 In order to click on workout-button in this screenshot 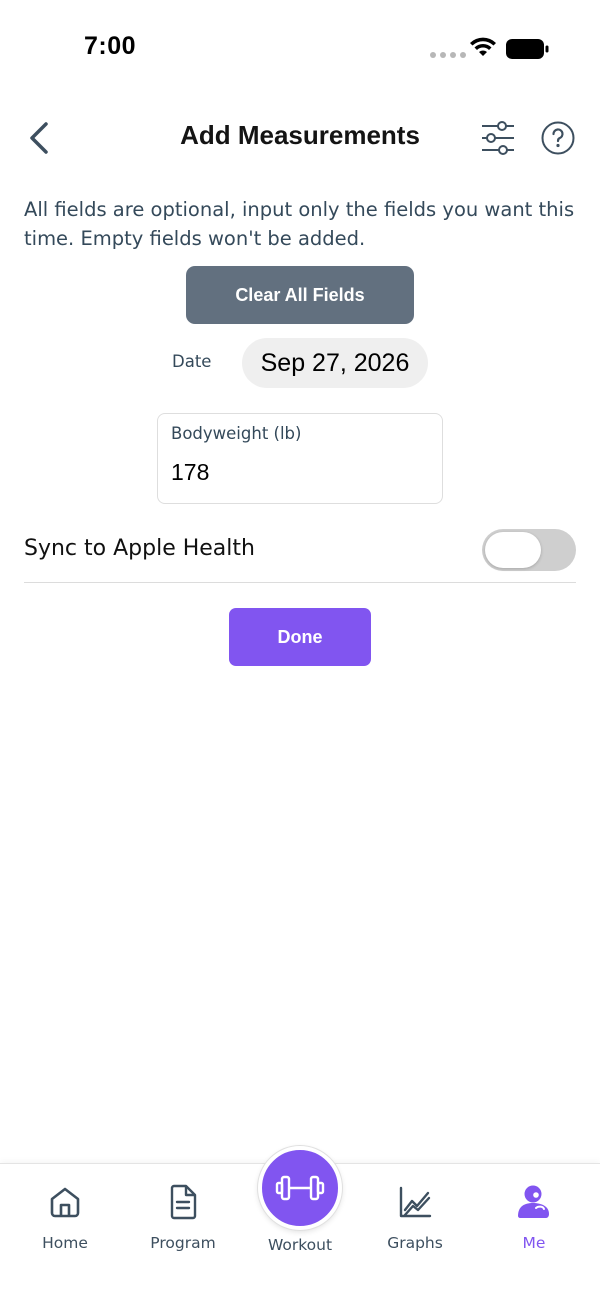, I will do `click(300, 1188)`.